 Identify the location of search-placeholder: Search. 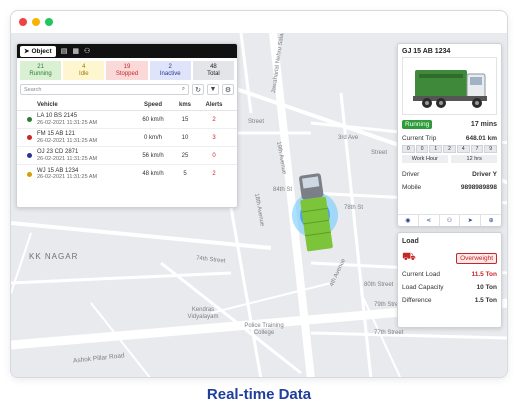
(33, 89).